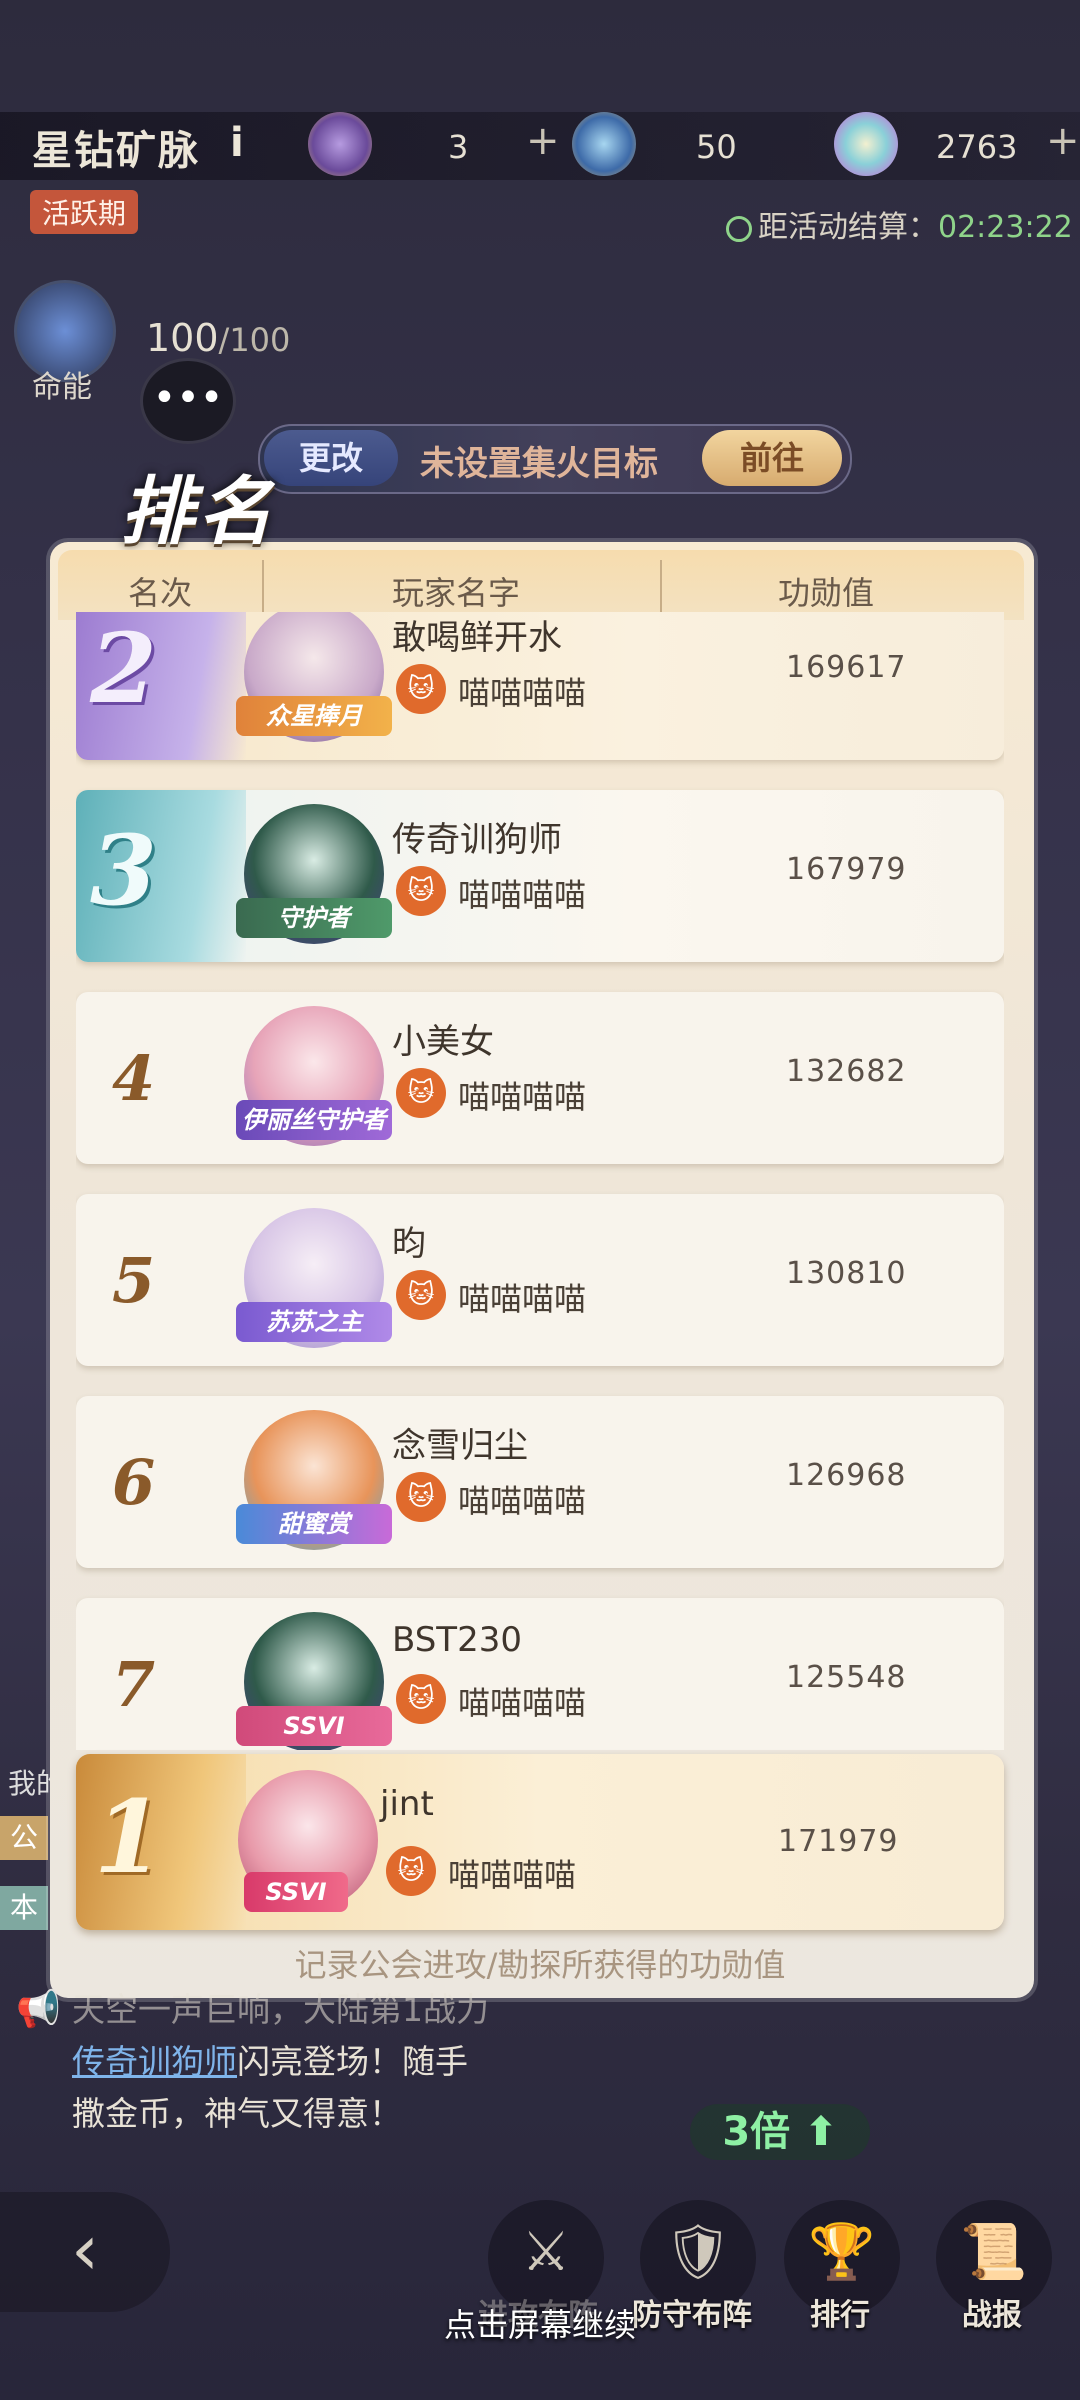 This screenshot has height=2400, width=1080. I want to click on purple-ore-icon, so click(340, 144).